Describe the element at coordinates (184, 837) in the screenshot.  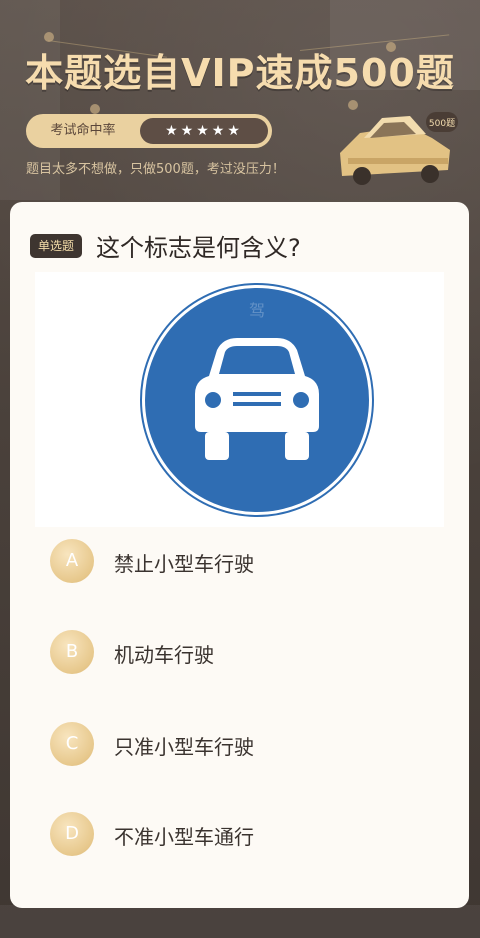
I see `option-text: 不准小型车通行` at that location.